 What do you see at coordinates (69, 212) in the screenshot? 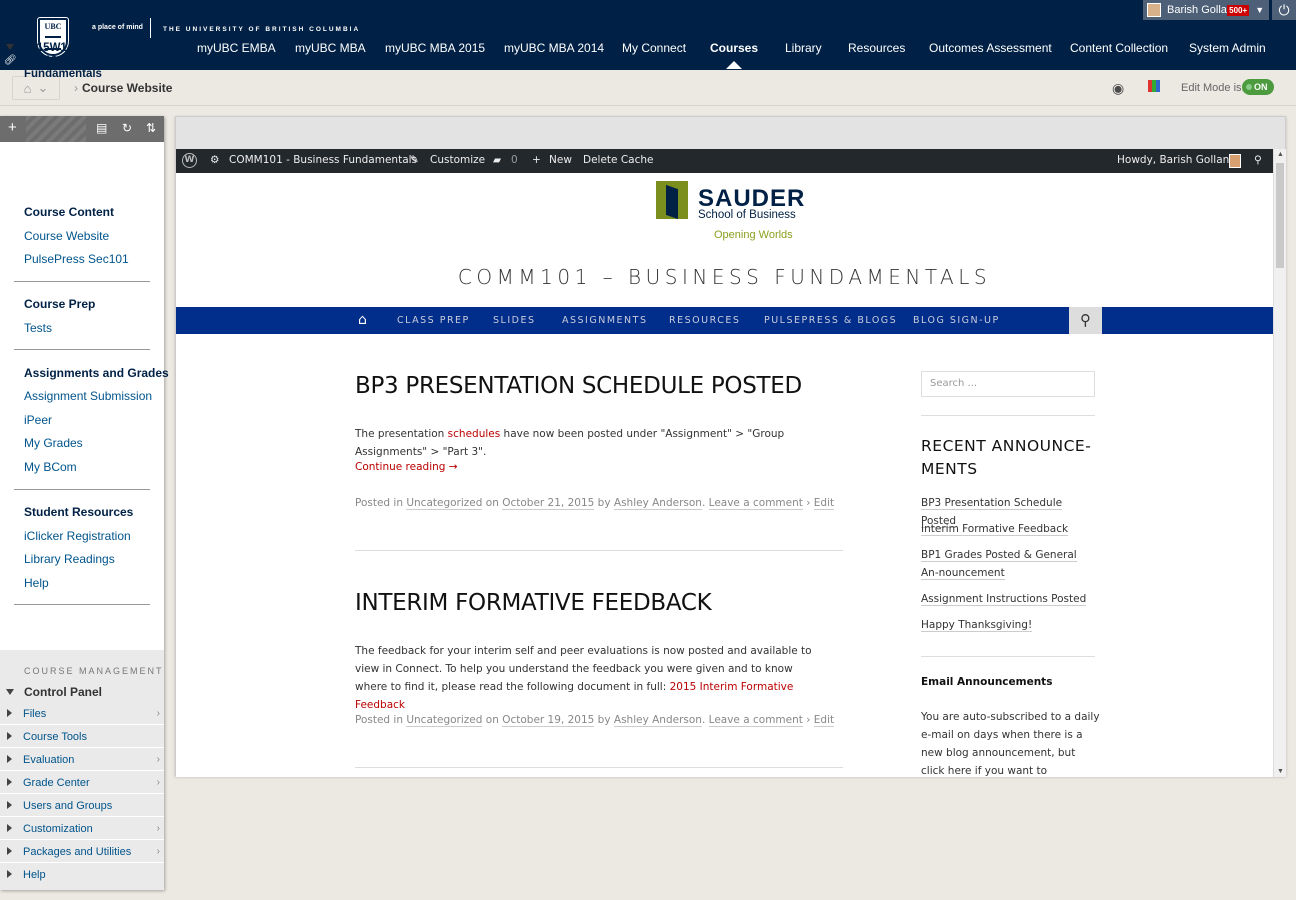
I see `sidebar-item-course-content: Course Content` at bounding box center [69, 212].